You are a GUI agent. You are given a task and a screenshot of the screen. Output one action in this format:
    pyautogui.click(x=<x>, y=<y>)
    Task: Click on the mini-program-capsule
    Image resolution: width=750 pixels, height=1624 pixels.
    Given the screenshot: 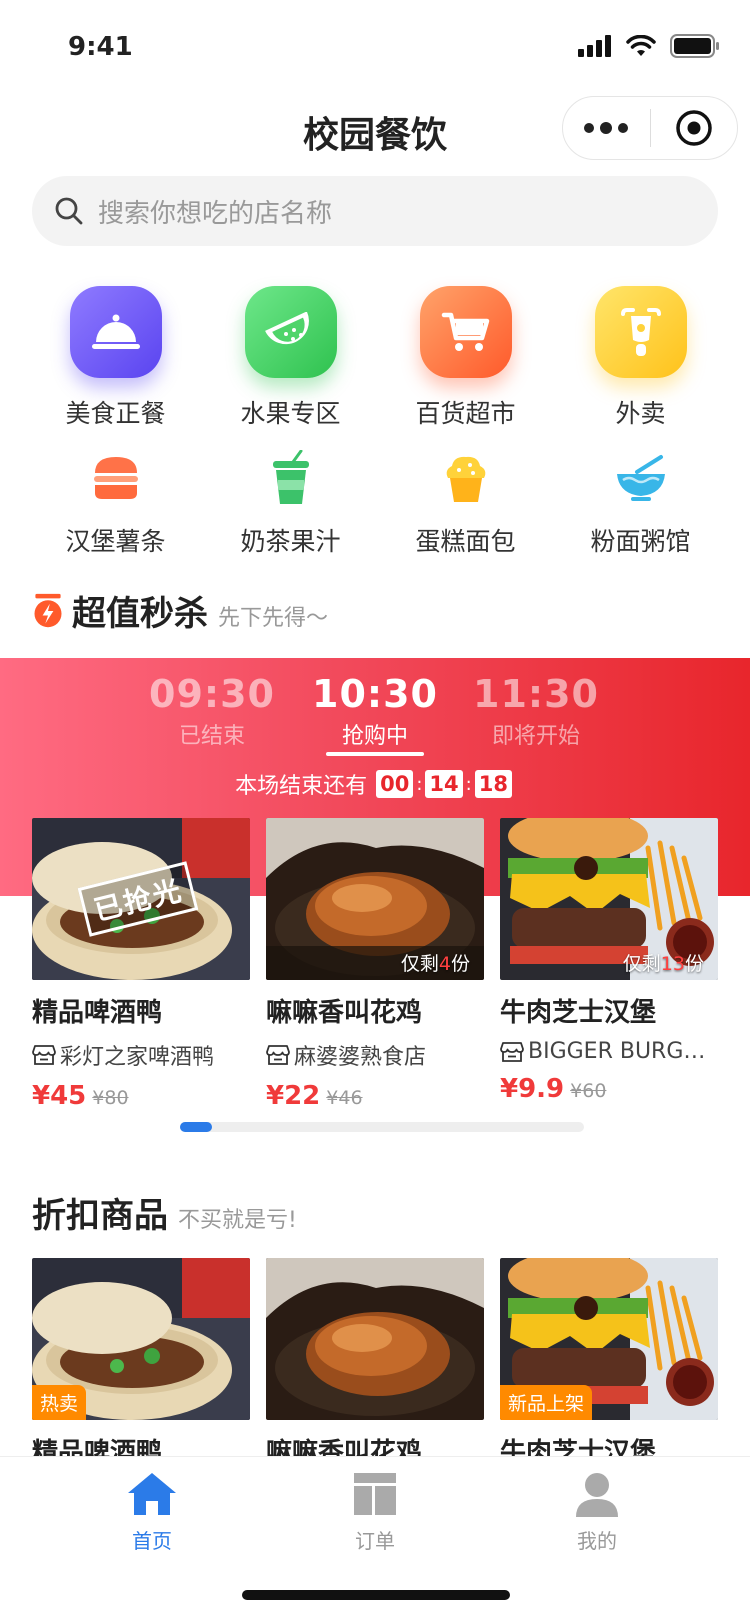 What is the action you would take?
    pyautogui.click(x=650, y=128)
    